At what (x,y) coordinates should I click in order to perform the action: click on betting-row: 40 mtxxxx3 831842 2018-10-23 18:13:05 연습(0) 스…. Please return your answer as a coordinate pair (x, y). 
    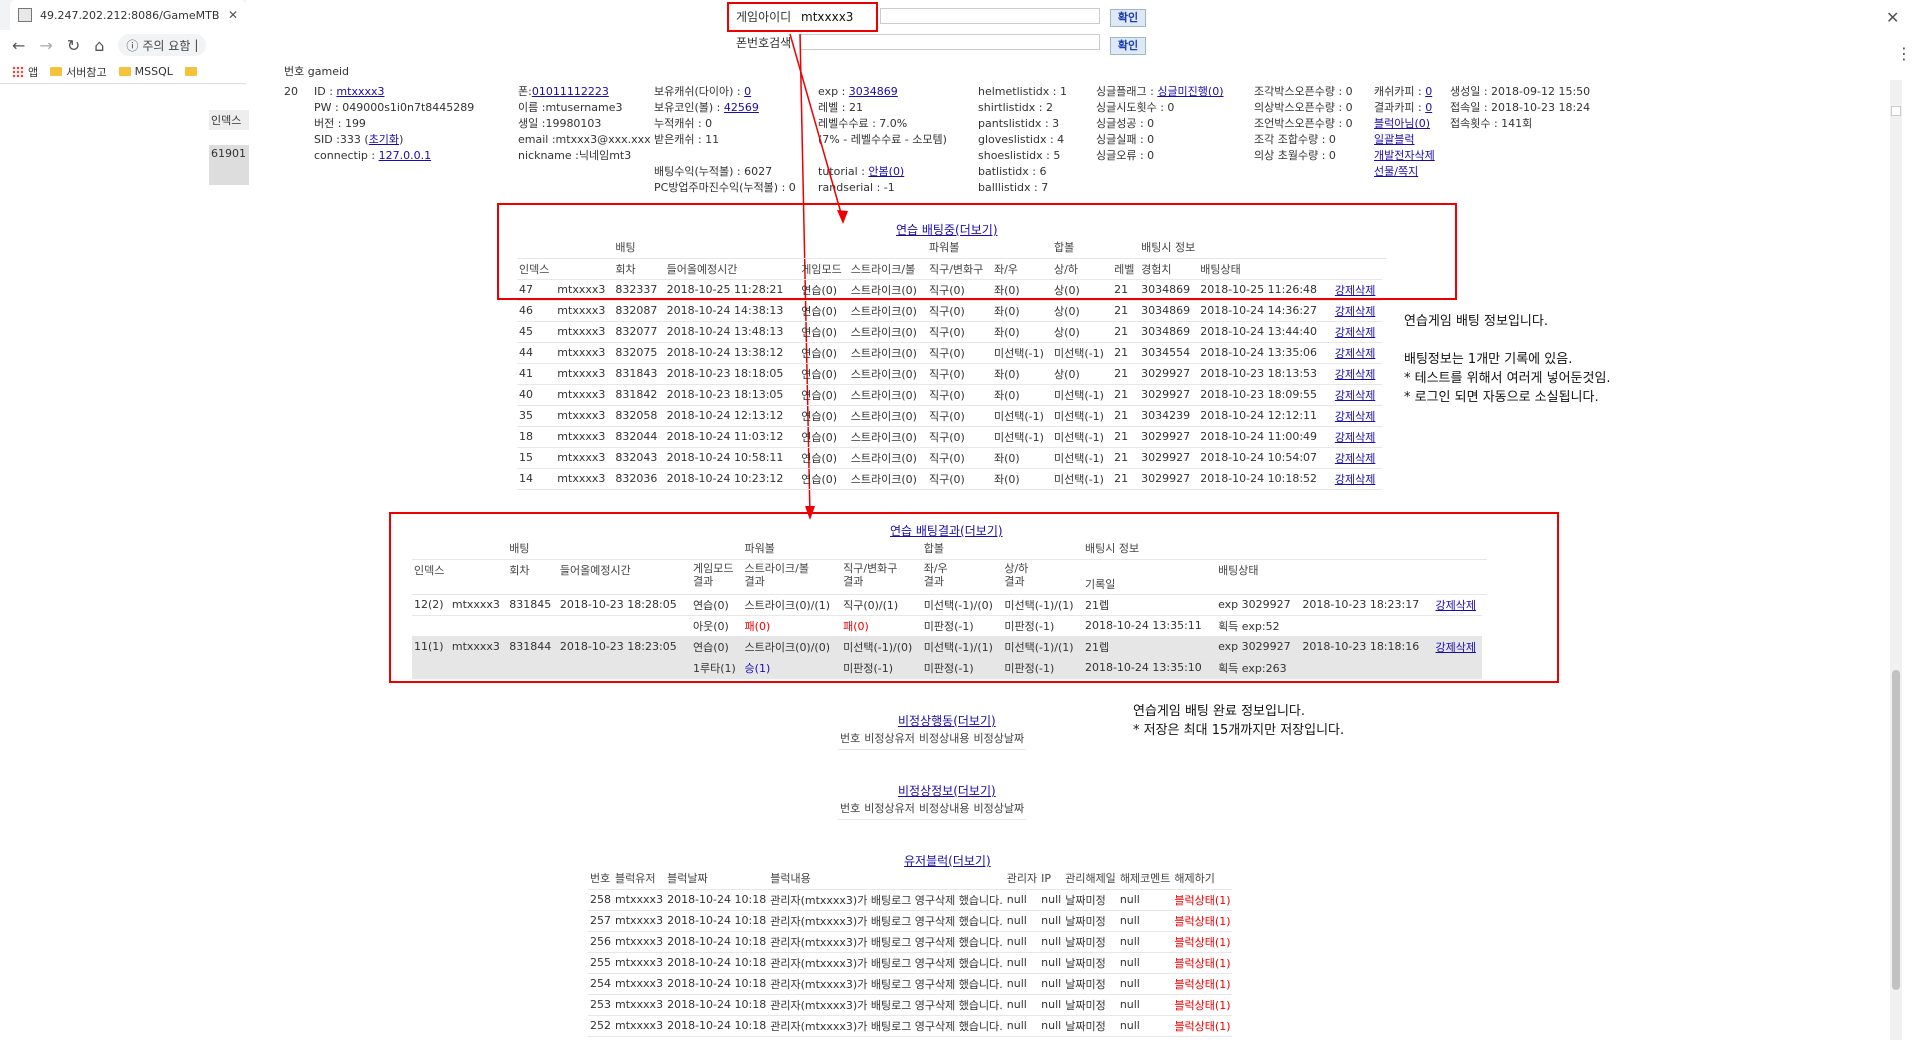
    Looking at the image, I should click on (952, 395).